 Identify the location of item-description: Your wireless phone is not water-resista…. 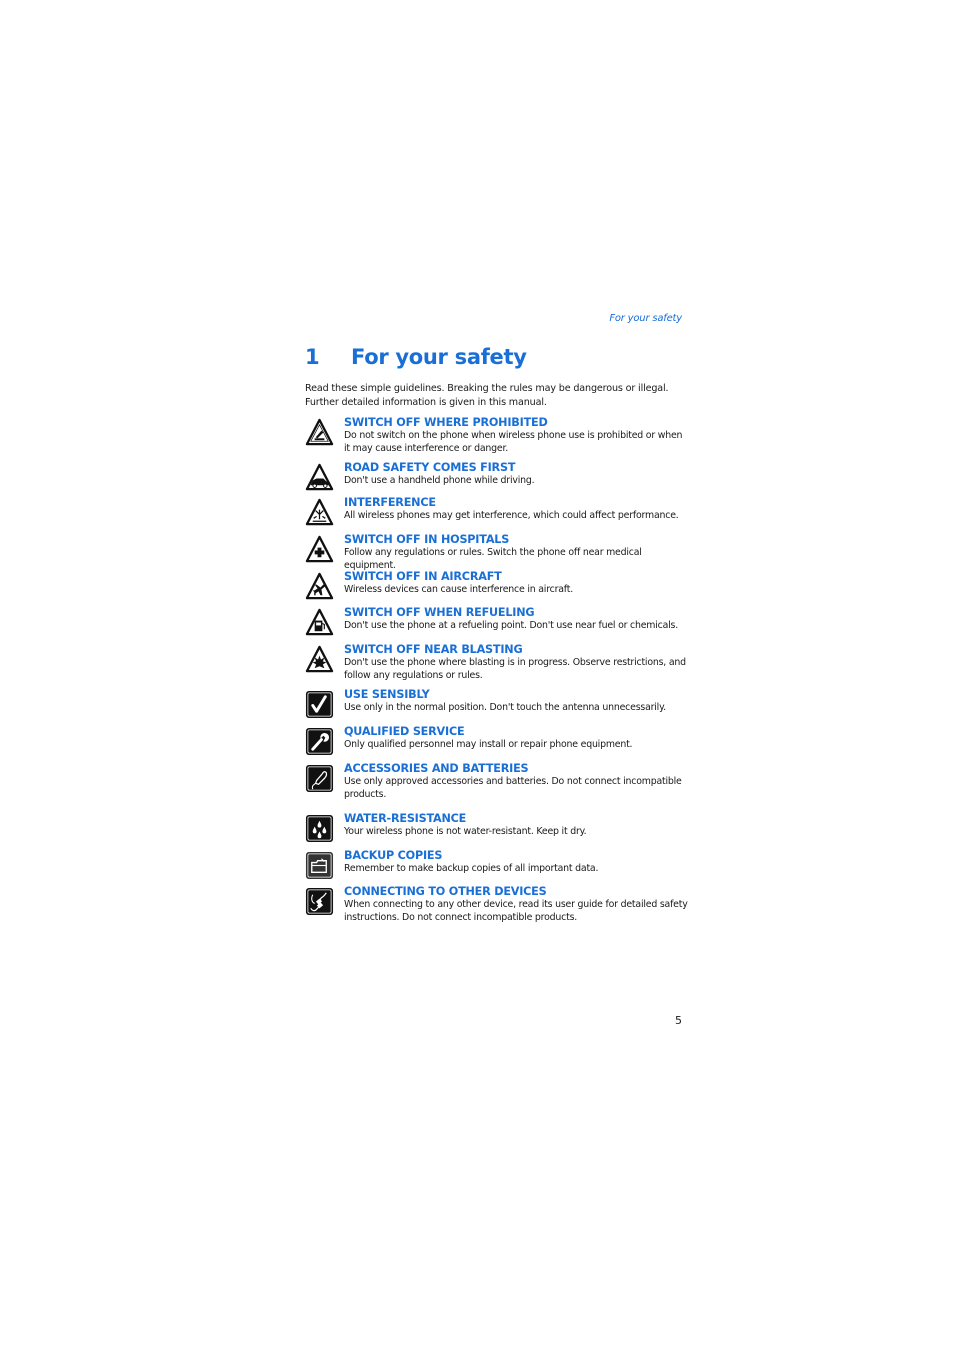
(465, 831).